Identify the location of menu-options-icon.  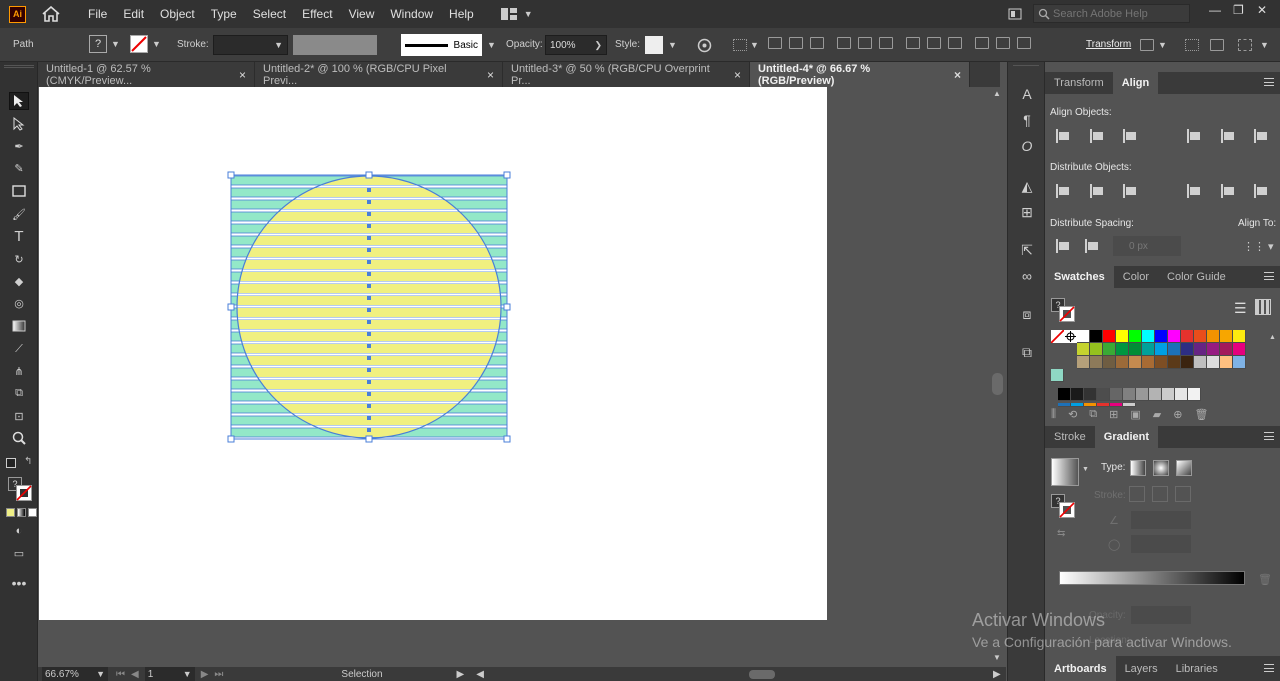
(1217, 45).